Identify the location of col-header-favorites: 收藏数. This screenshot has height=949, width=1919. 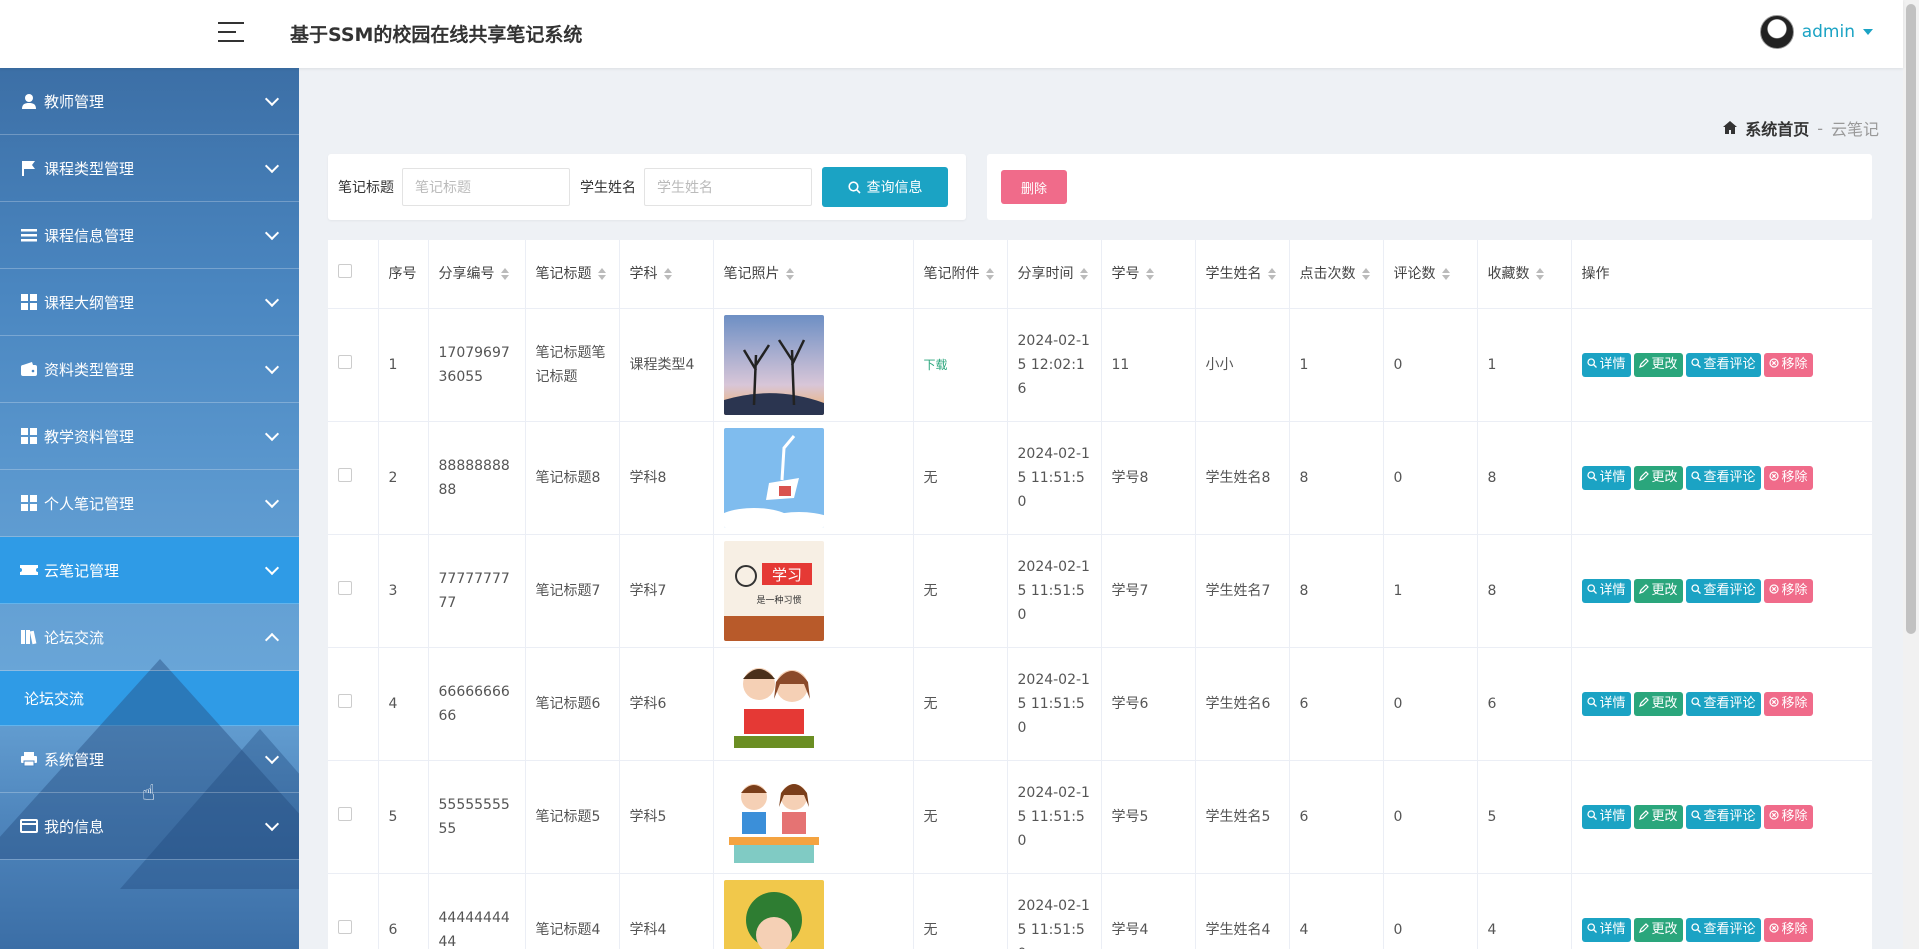
(1524, 274).